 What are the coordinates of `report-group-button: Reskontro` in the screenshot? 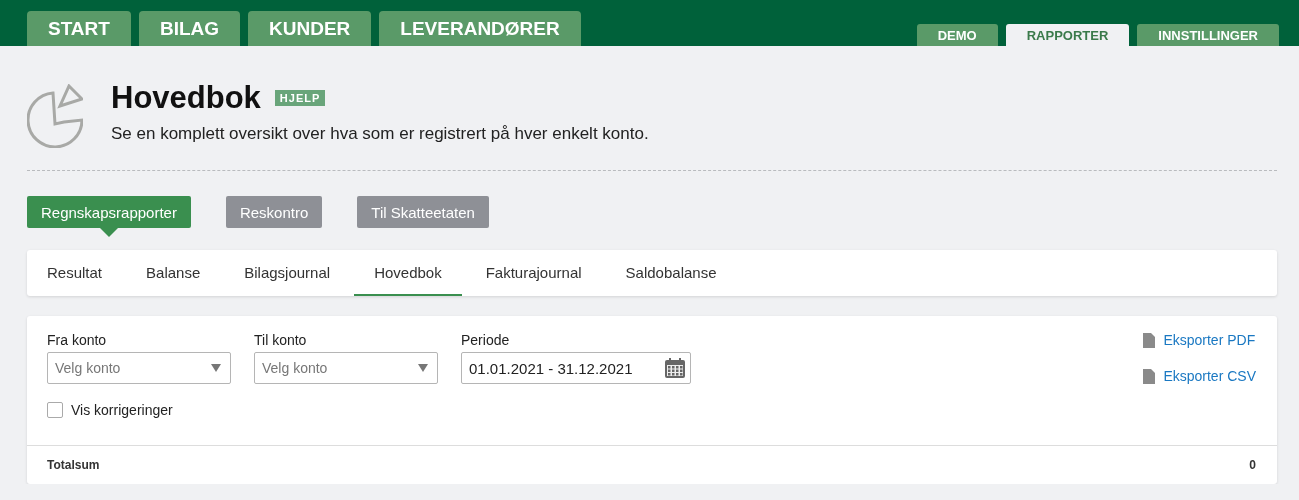 It's located at (274, 212).